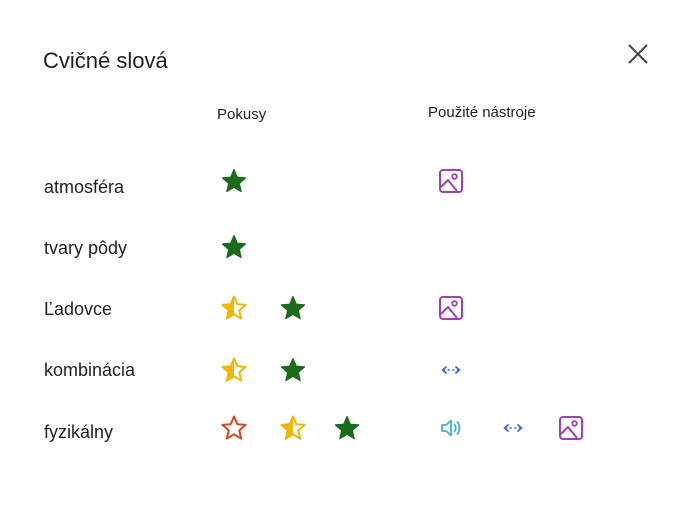  I want to click on incorrect-star-icon, so click(234, 427).